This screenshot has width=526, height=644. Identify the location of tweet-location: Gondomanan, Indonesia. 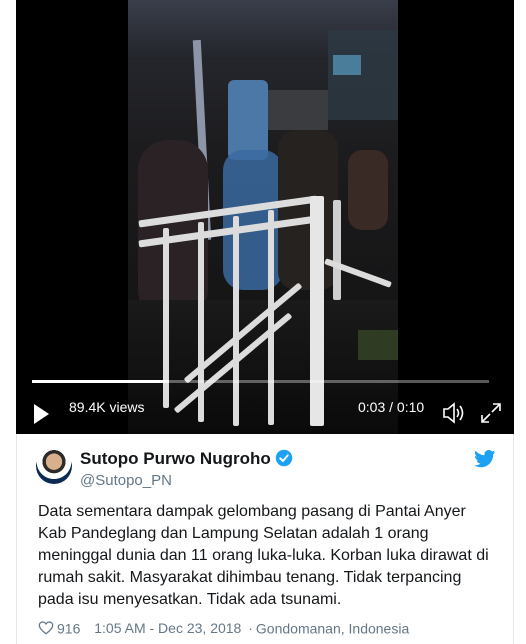
(332, 628).